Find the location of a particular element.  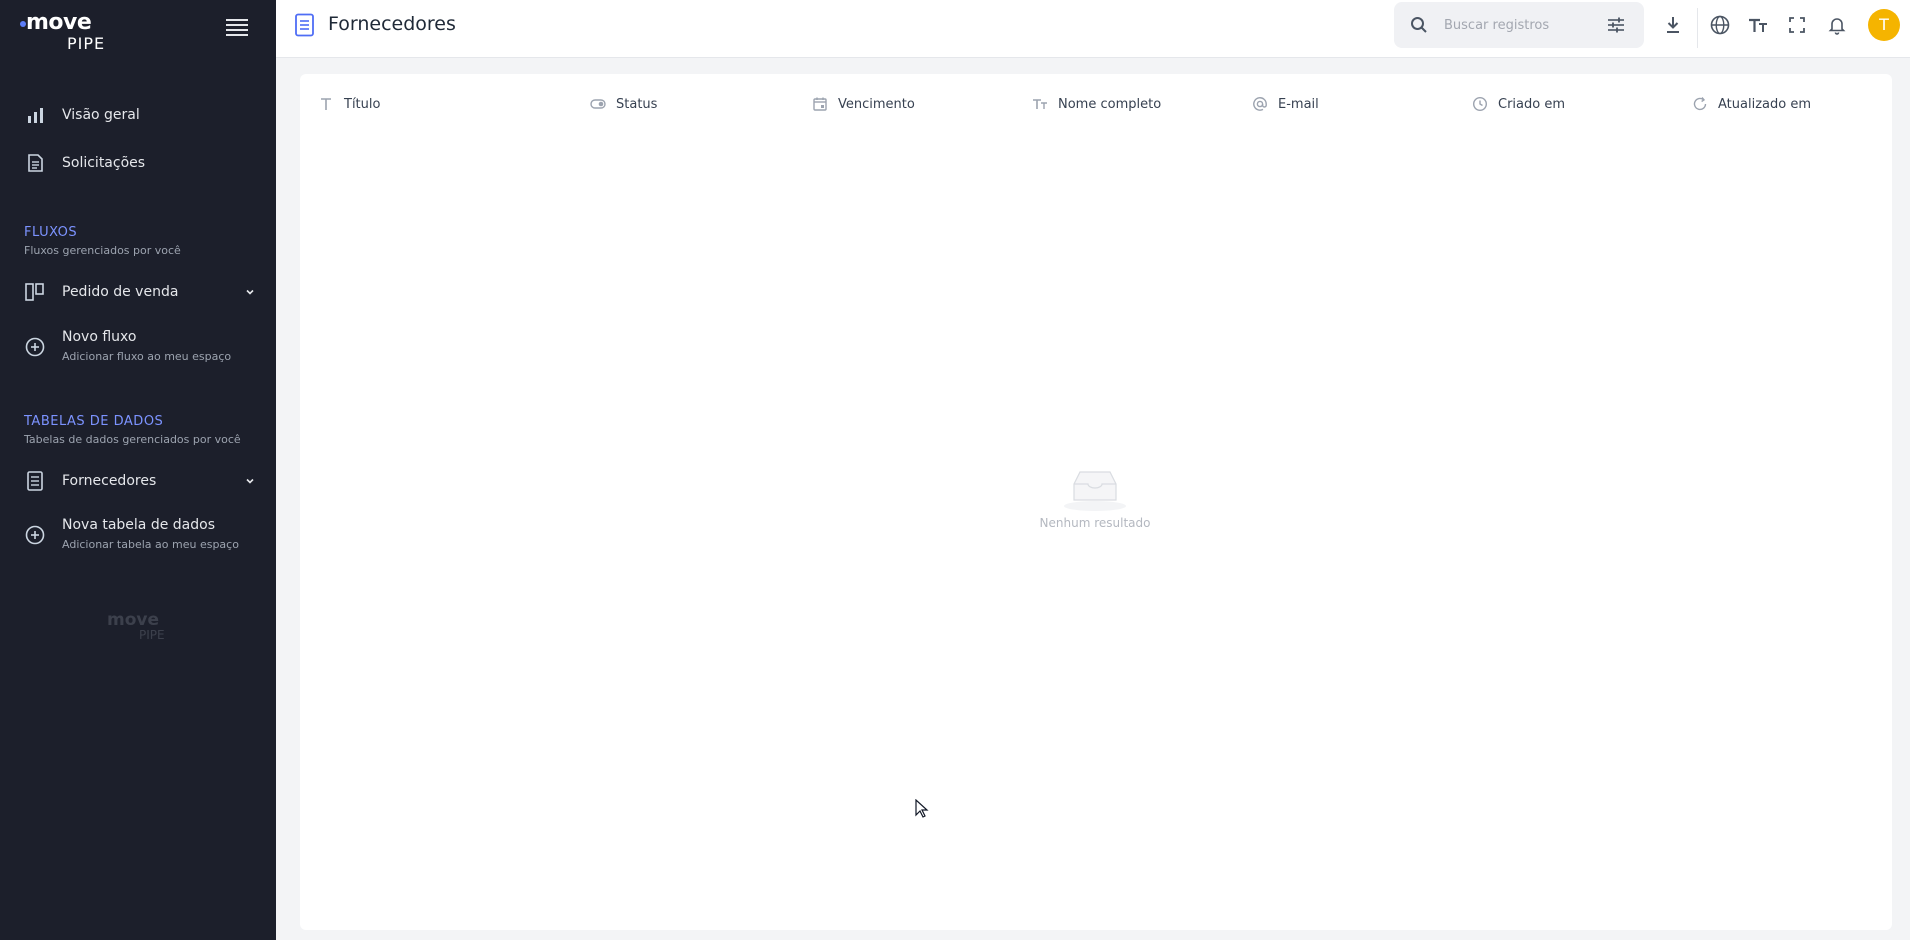

column-label: Nome completo is located at coordinates (1110, 104).